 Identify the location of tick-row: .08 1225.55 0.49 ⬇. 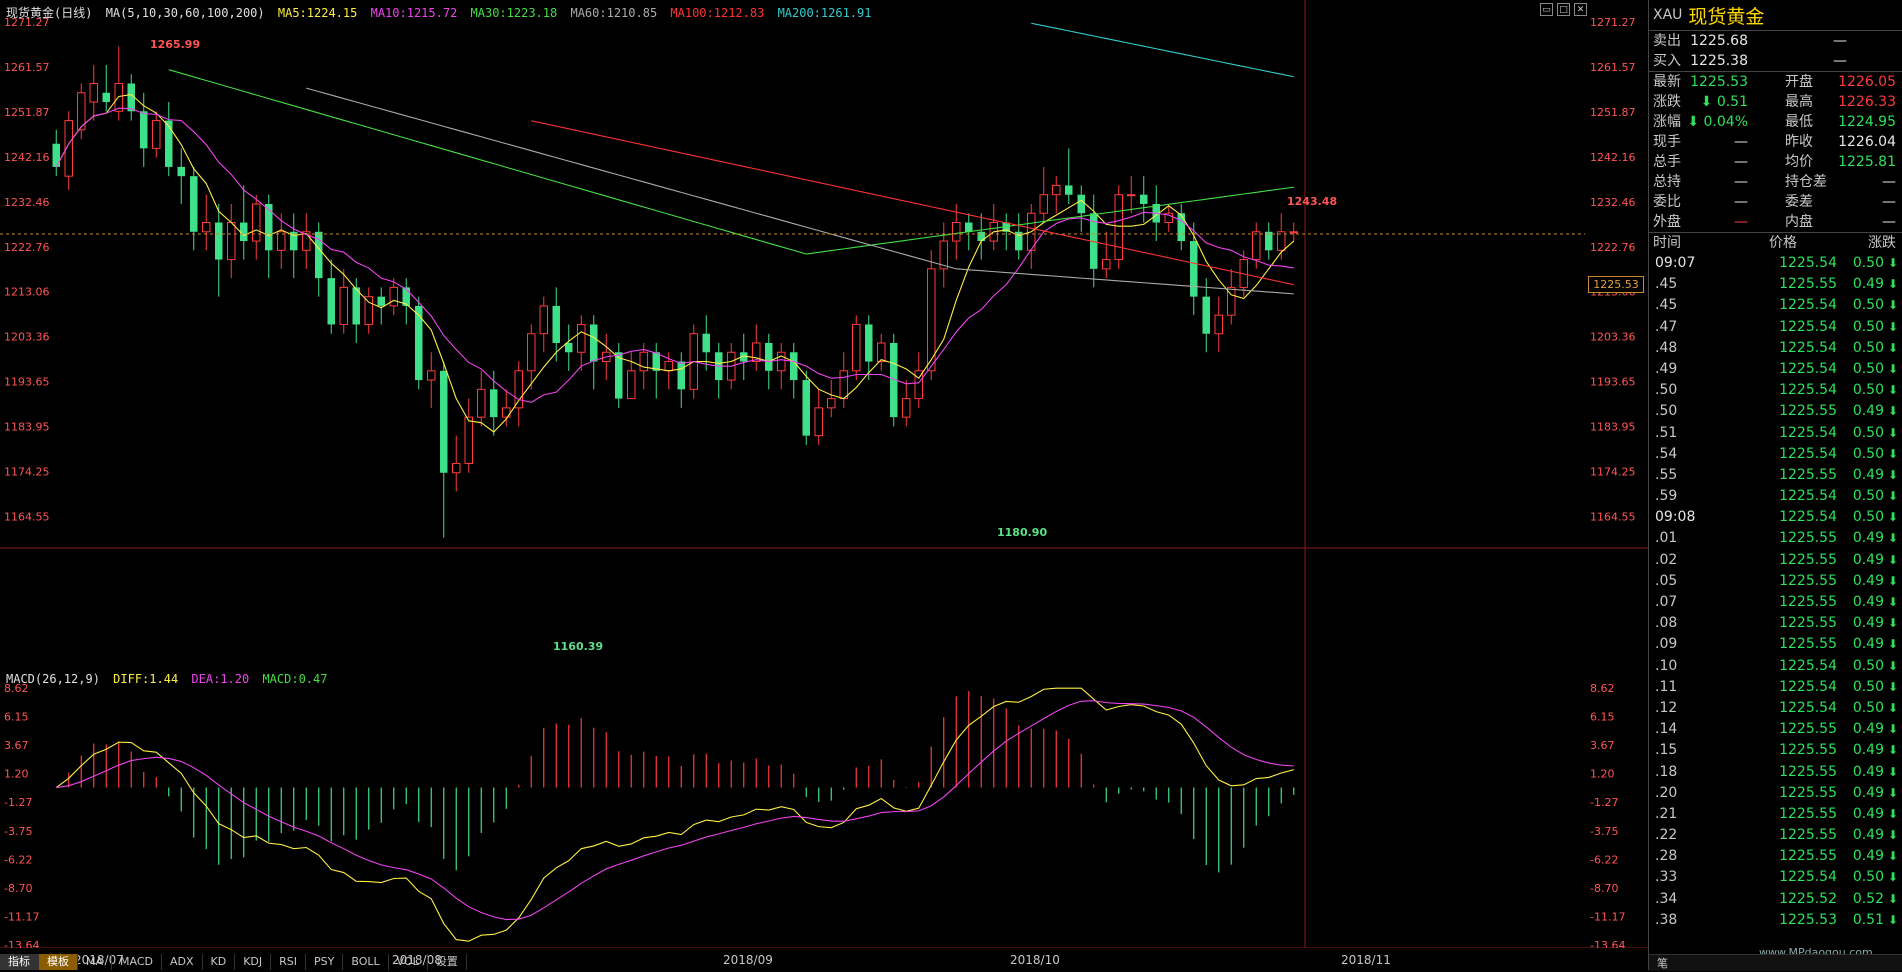
(1775, 623).